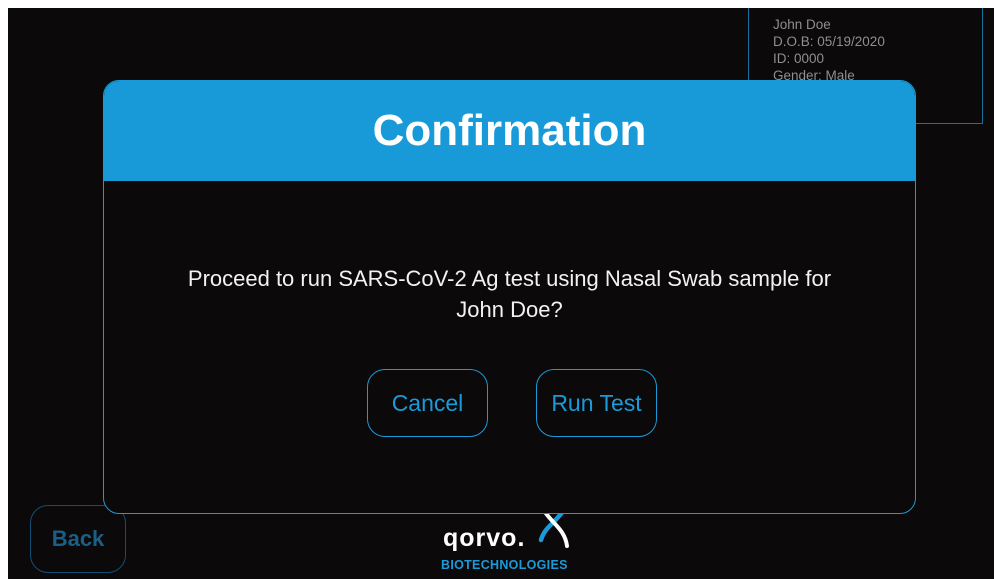 The width and height of the screenshot is (994, 579). I want to click on qorvo-logo: qorvo. BIOTECHNOLOGIES, so click(509, 541).